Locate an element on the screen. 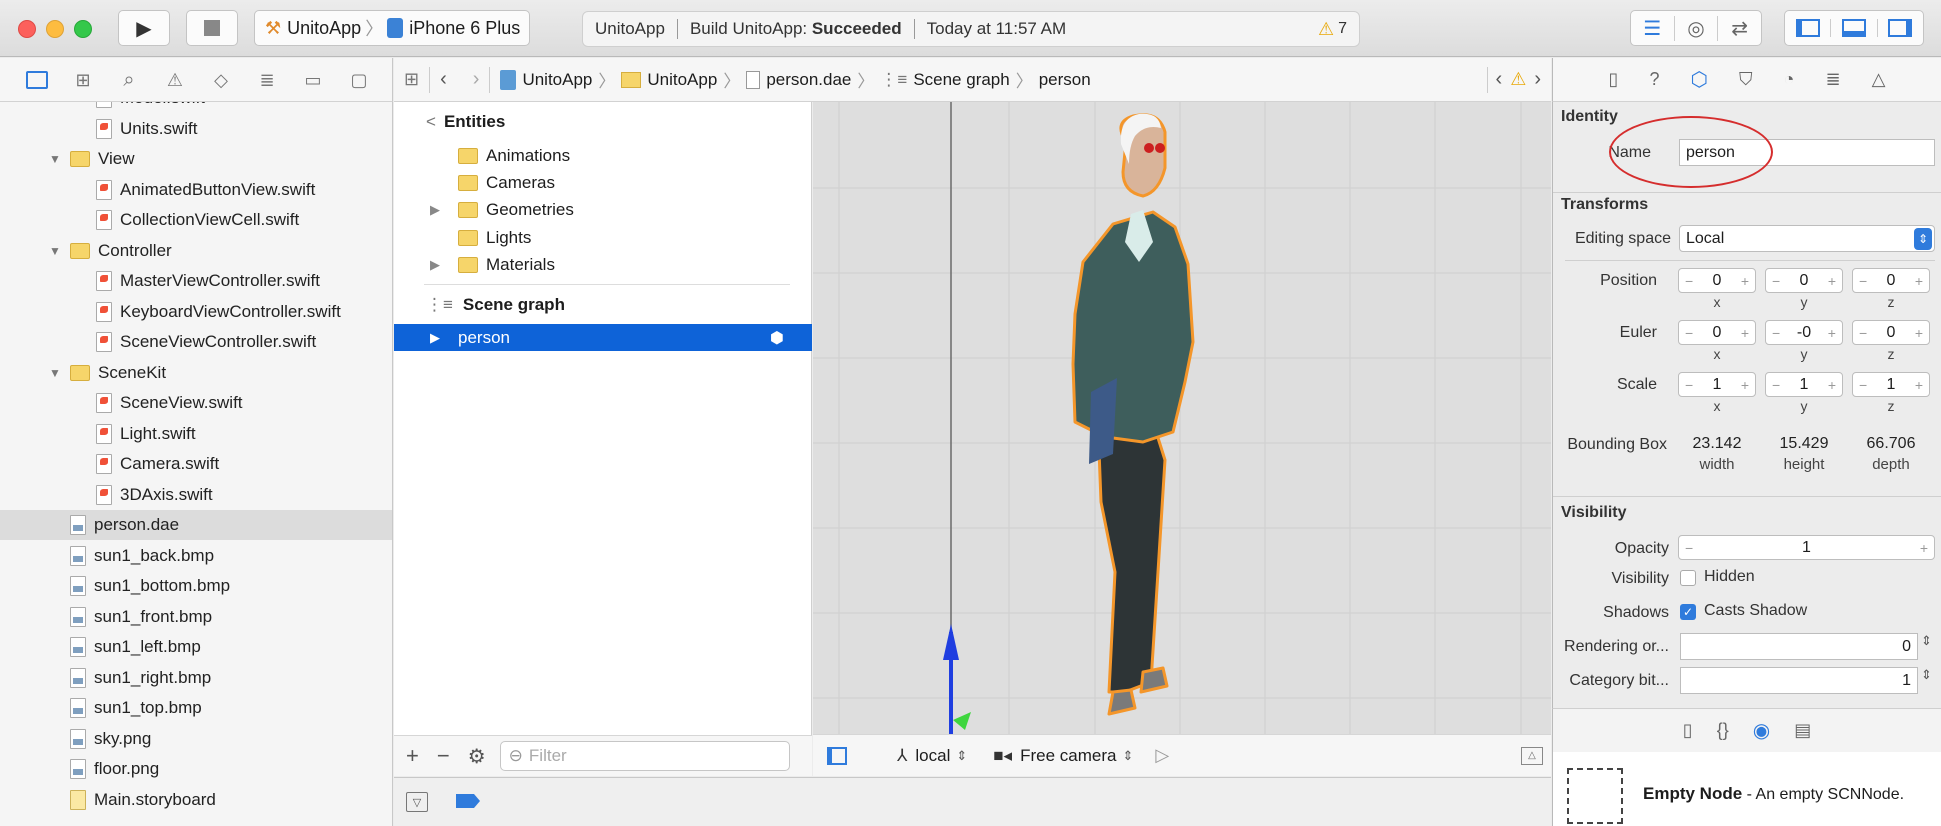  minimize-window-button is located at coordinates (55, 29).